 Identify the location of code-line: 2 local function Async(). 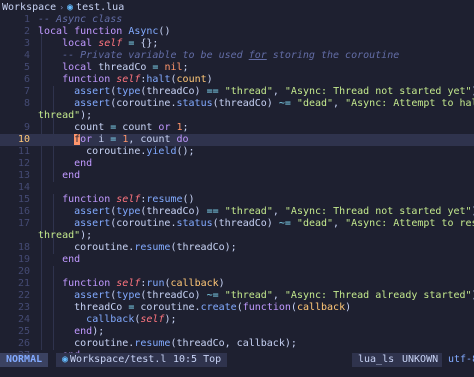
(237, 32).